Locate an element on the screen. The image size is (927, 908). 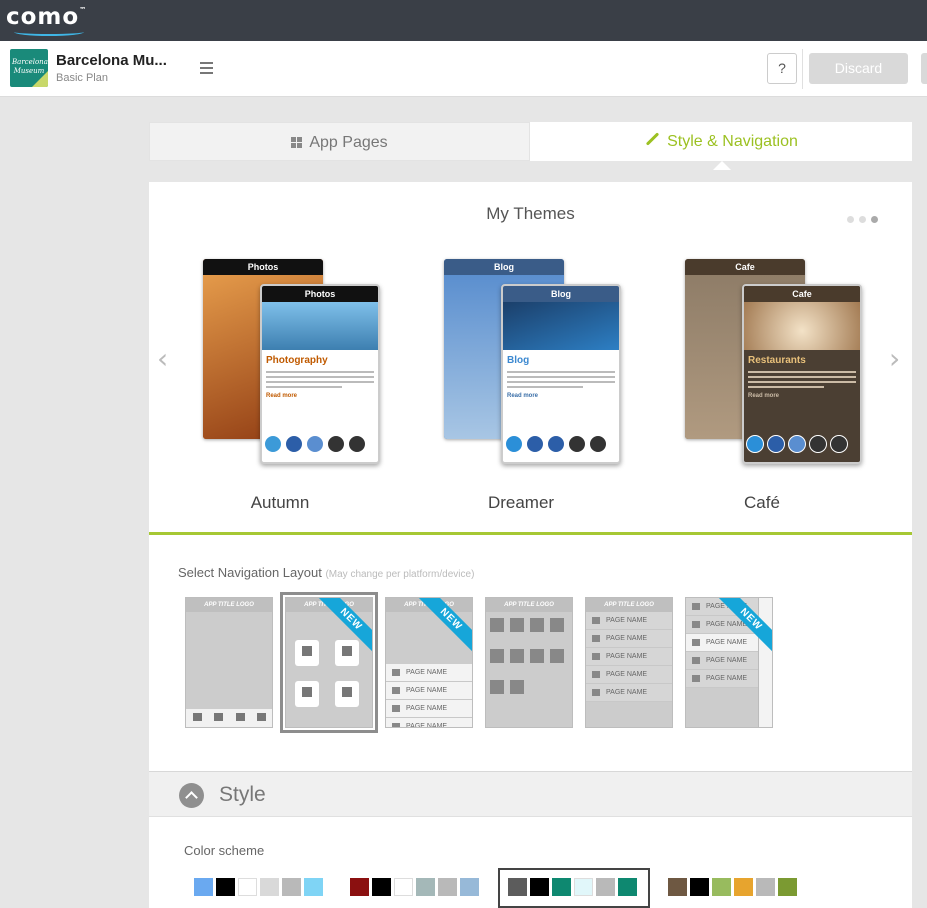
como-logo: como™ is located at coordinates (46, 17).